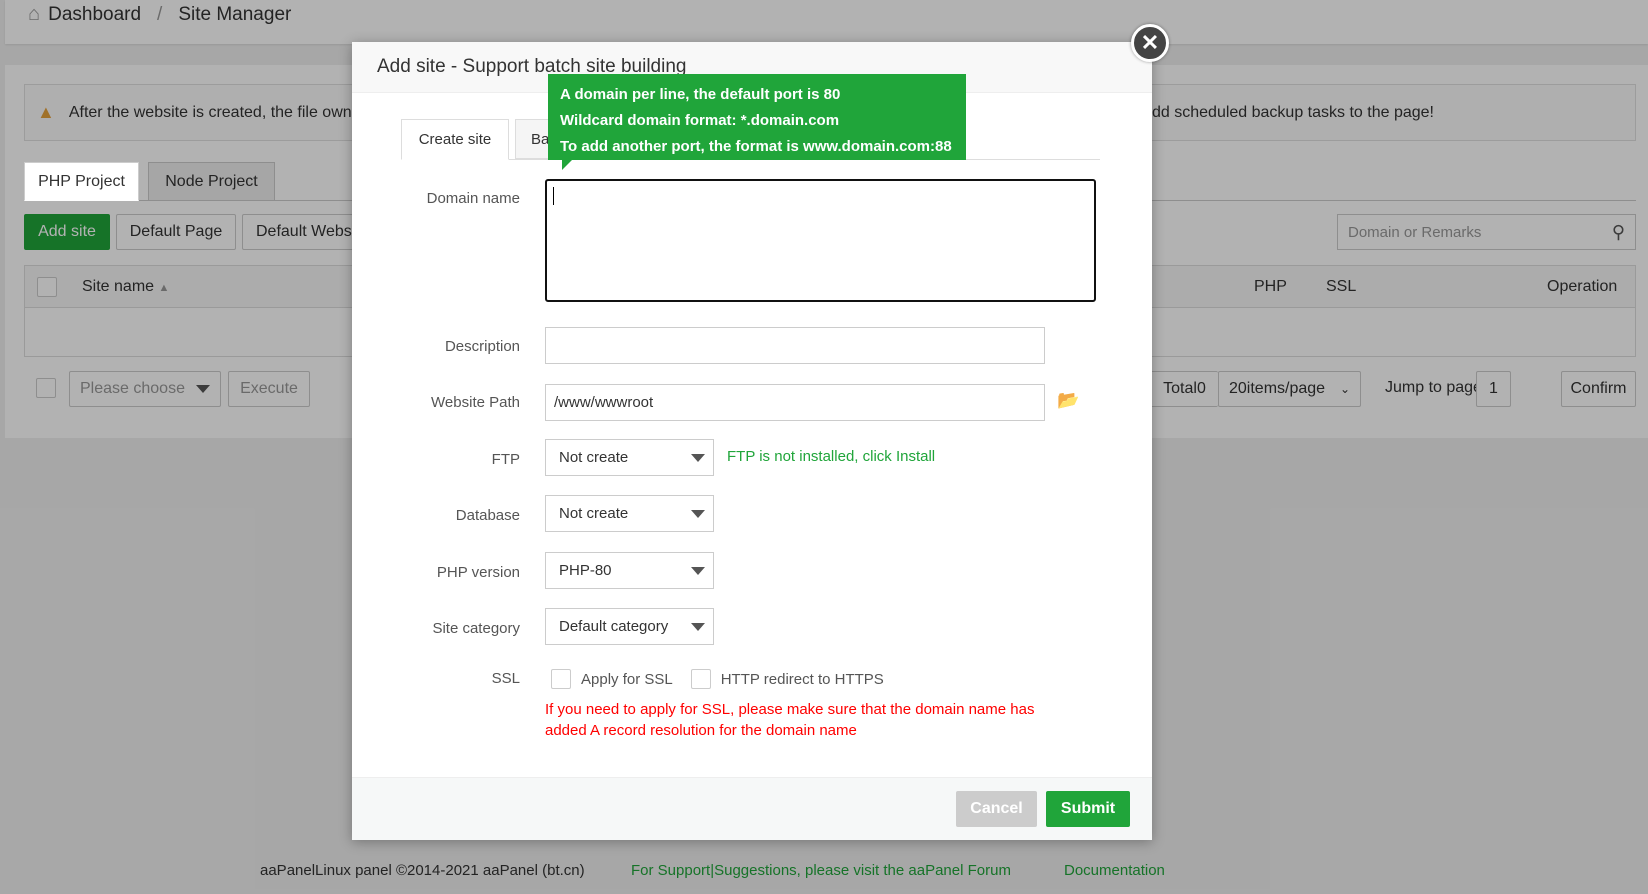  What do you see at coordinates (476, 628) in the screenshot?
I see `label-site-category: Site category` at bounding box center [476, 628].